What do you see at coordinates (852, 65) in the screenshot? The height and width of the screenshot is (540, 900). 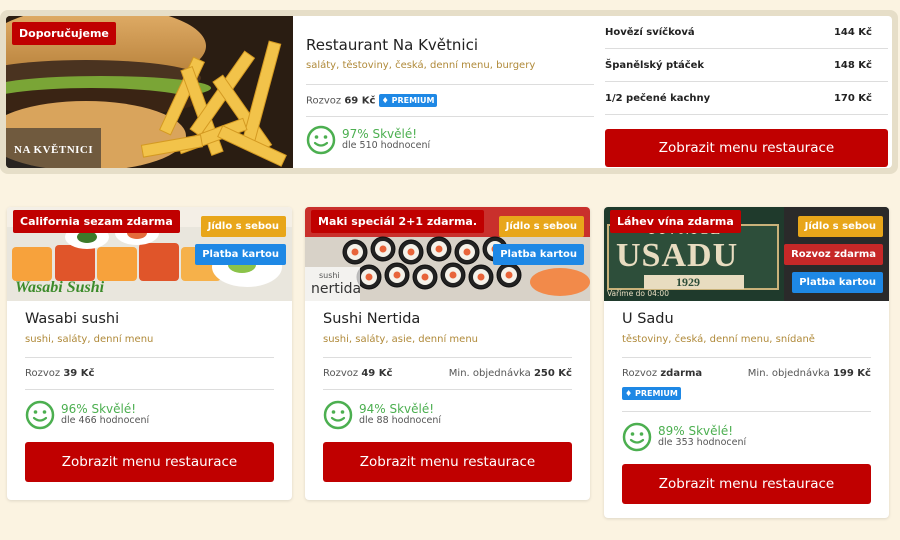 I see `menu-item-price: 148 Kč` at bounding box center [852, 65].